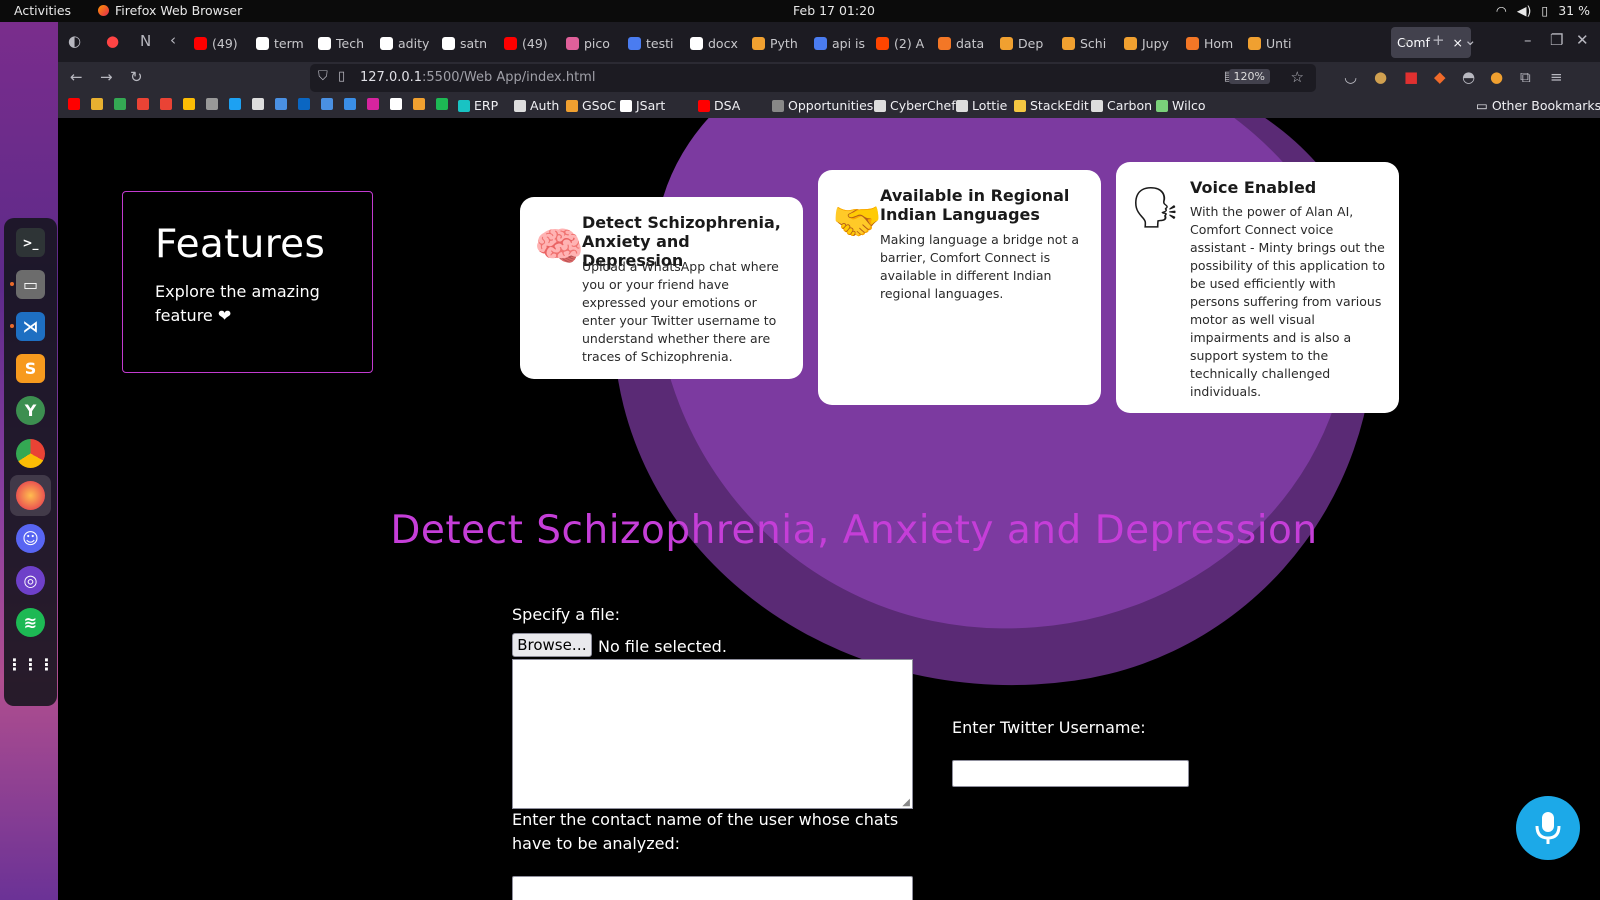 The height and width of the screenshot is (900, 1600). Describe the element at coordinates (1350, 77) in the screenshot. I see `pocket-icon: ◡` at that location.